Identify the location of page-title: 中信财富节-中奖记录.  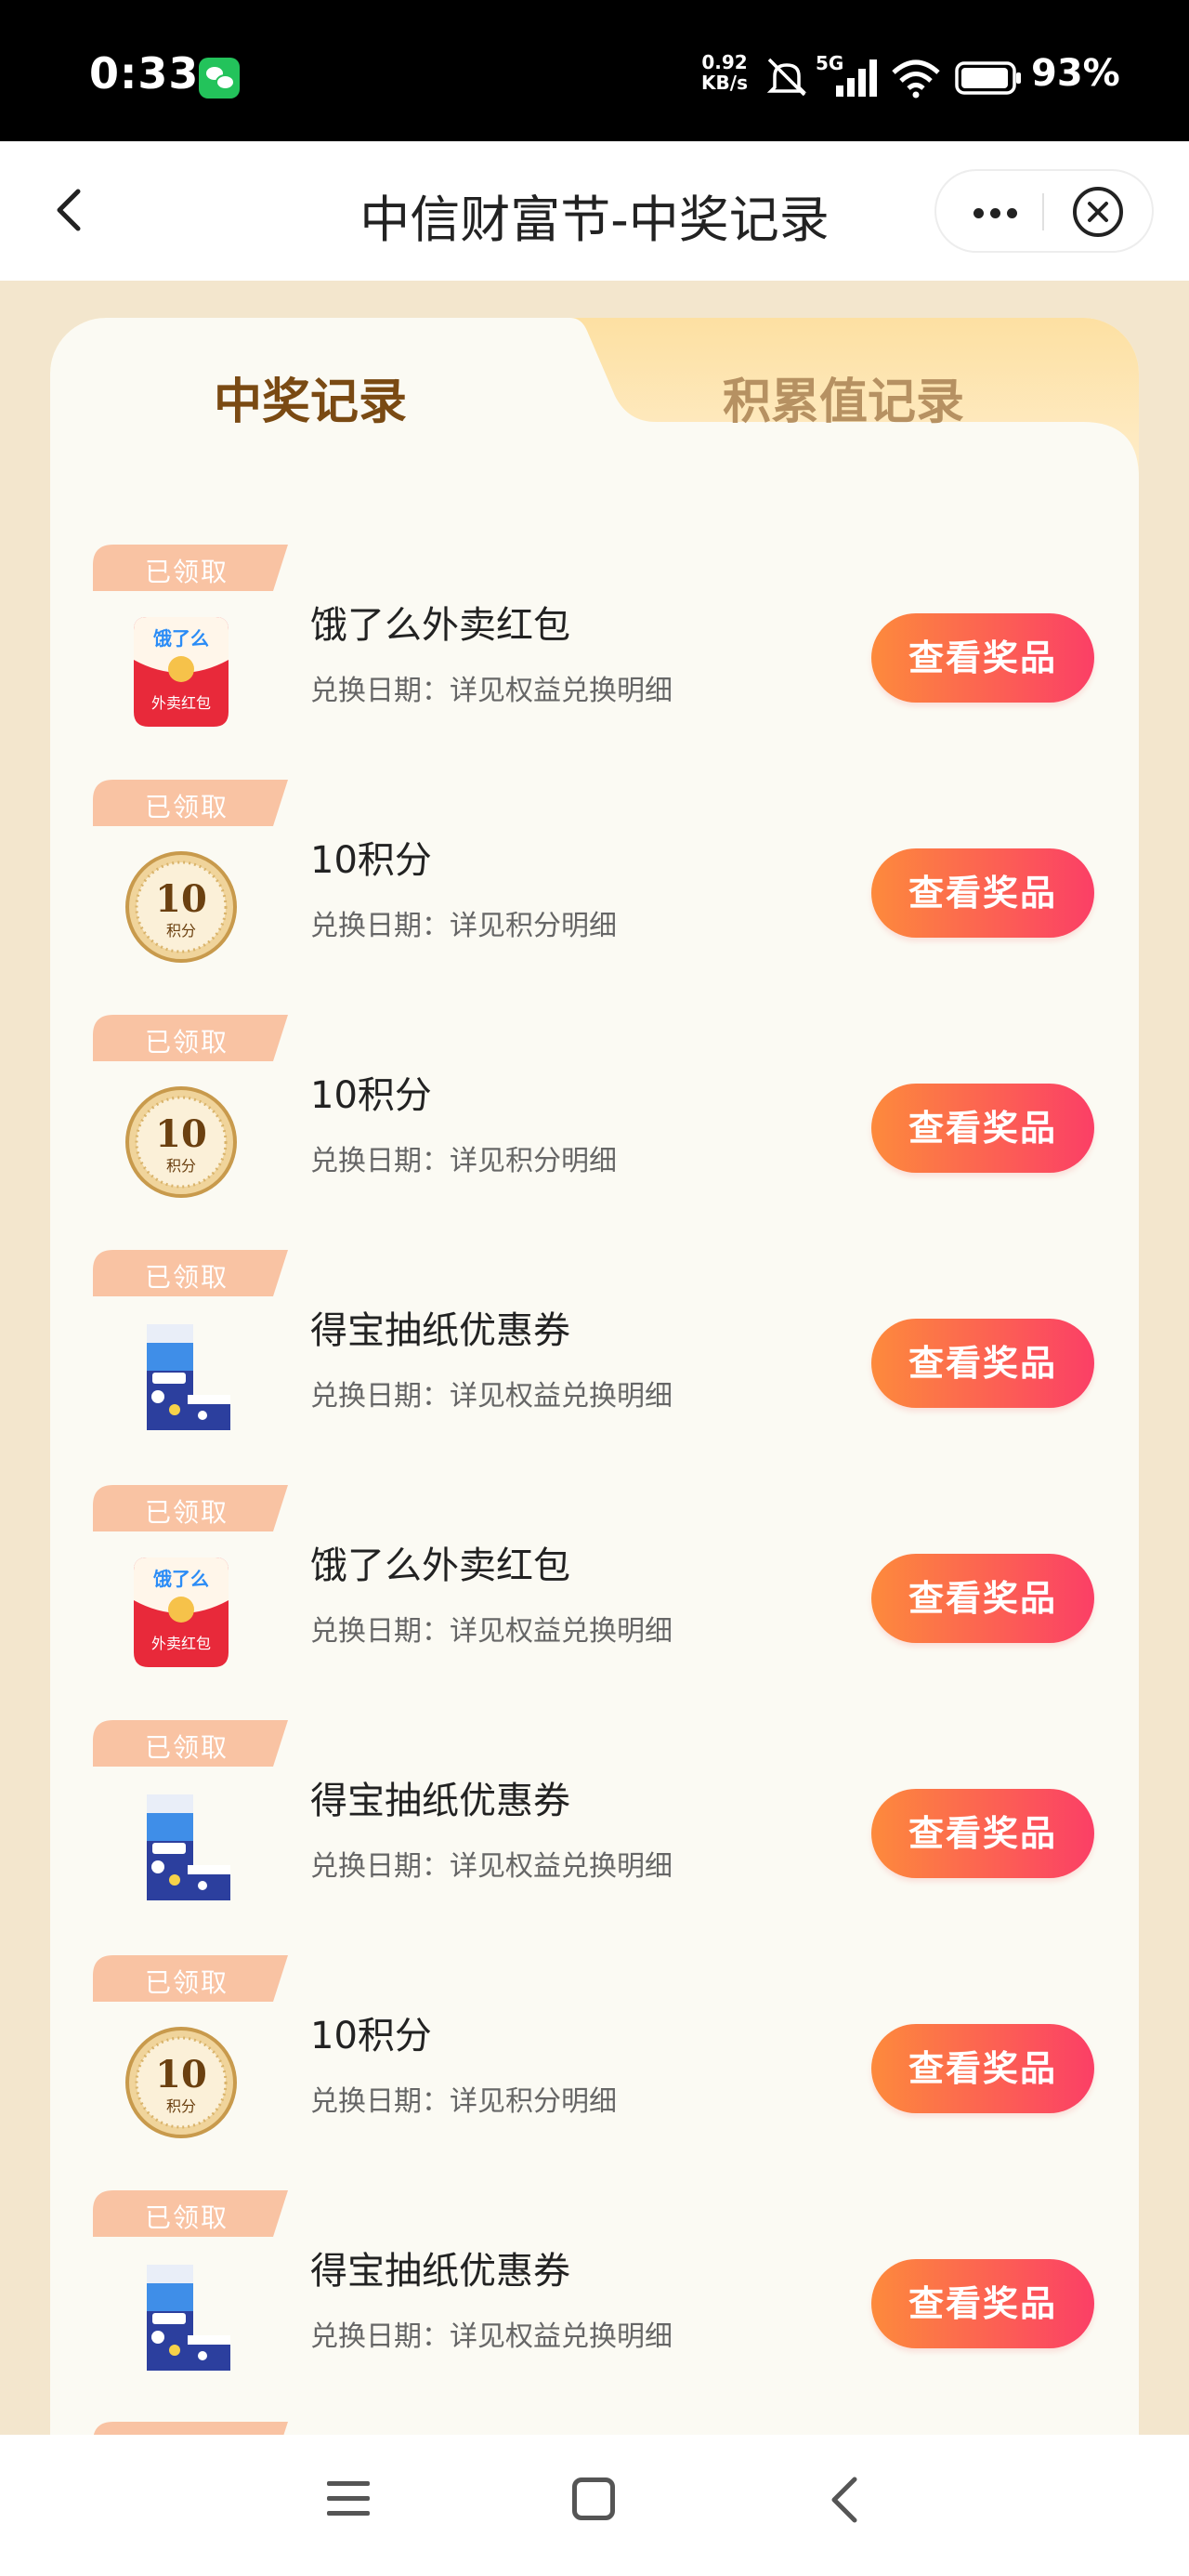
(594, 220).